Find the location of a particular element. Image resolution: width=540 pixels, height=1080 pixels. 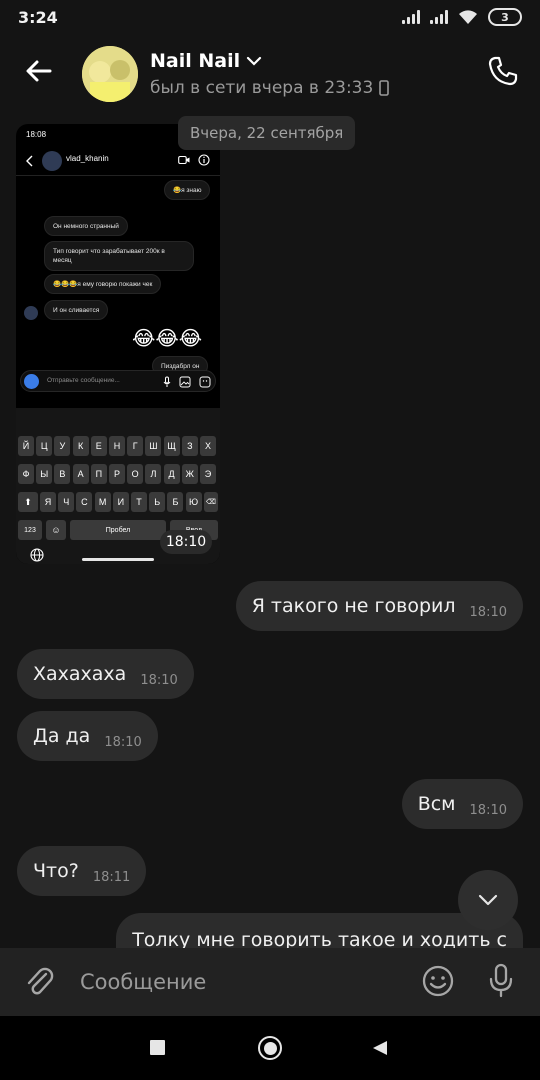

attachment-mic-icon is located at coordinates (167, 381).